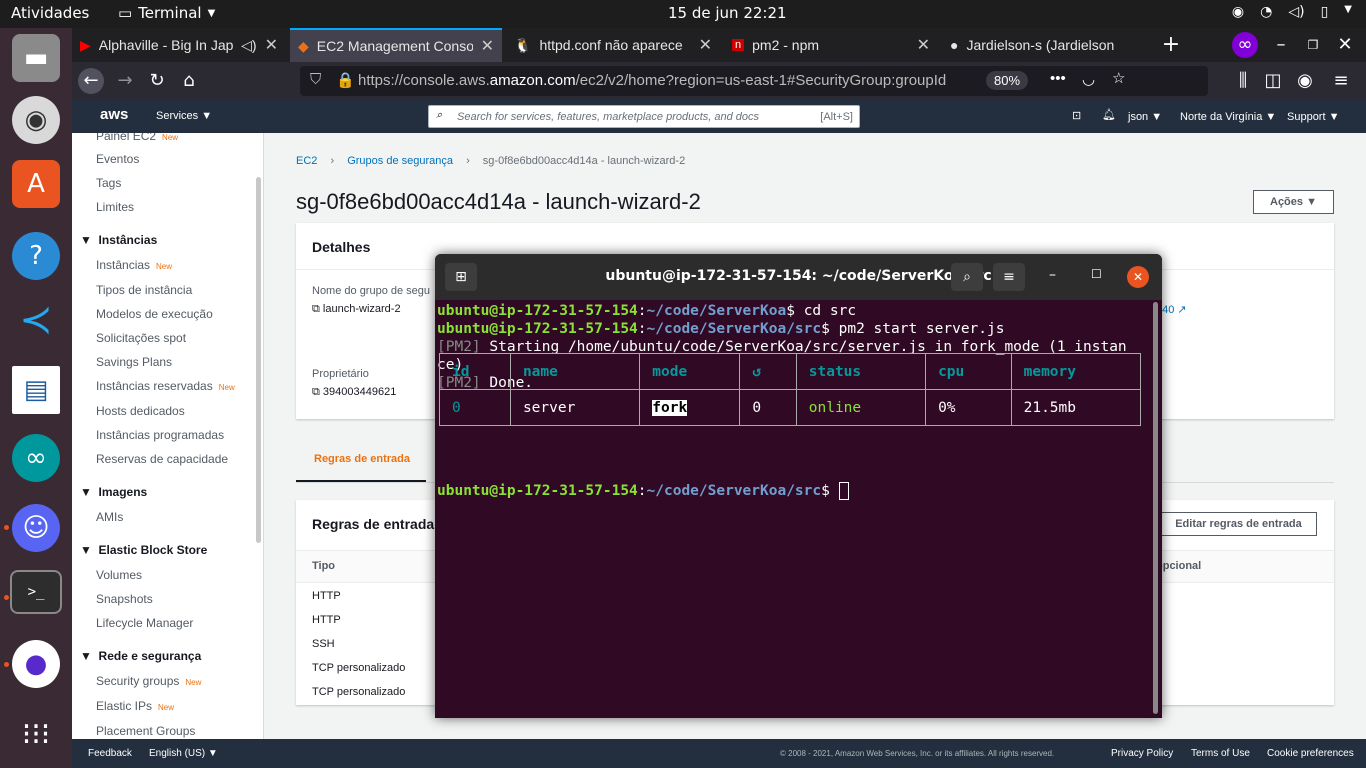 The width and height of the screenshot is (1366, 768). I want to click on services-menu: Services ▼, so click(184, 116).